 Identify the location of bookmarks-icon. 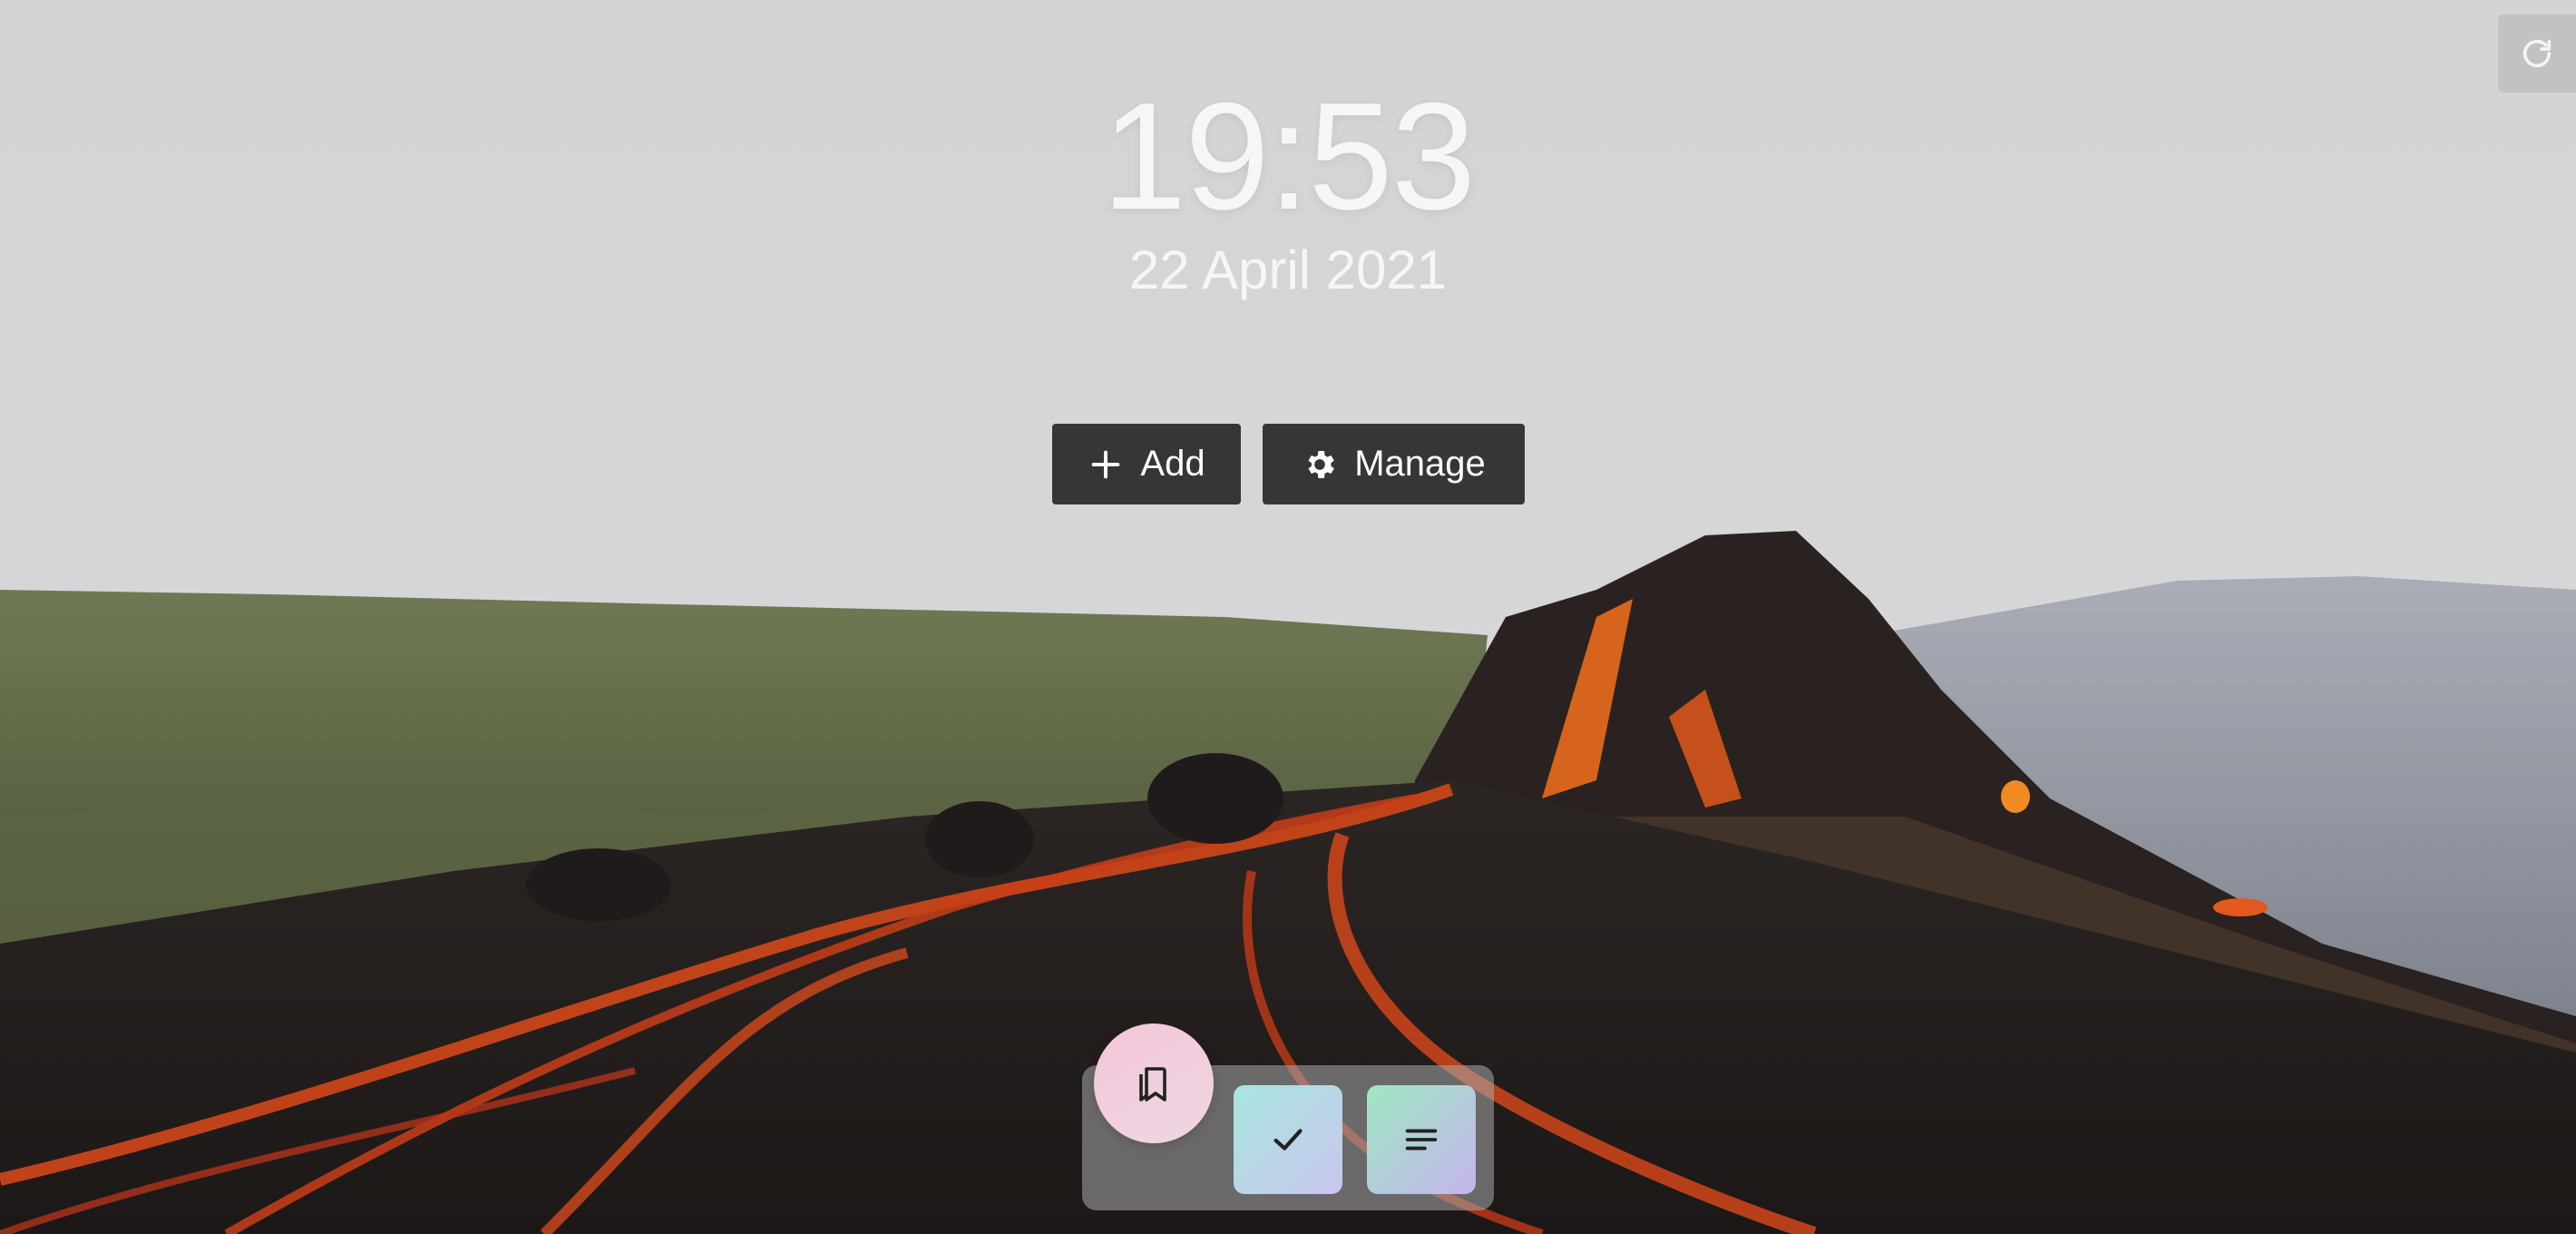
(1152, 1084).